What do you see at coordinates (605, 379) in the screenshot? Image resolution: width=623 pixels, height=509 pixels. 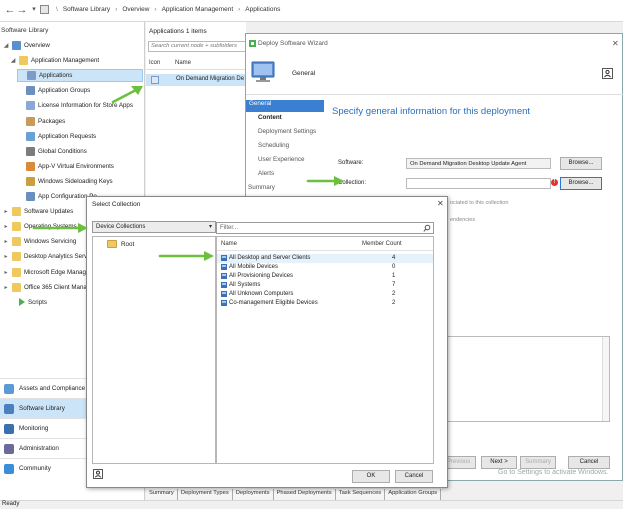 I see `scrollbar` at bounding box center [605, 379].